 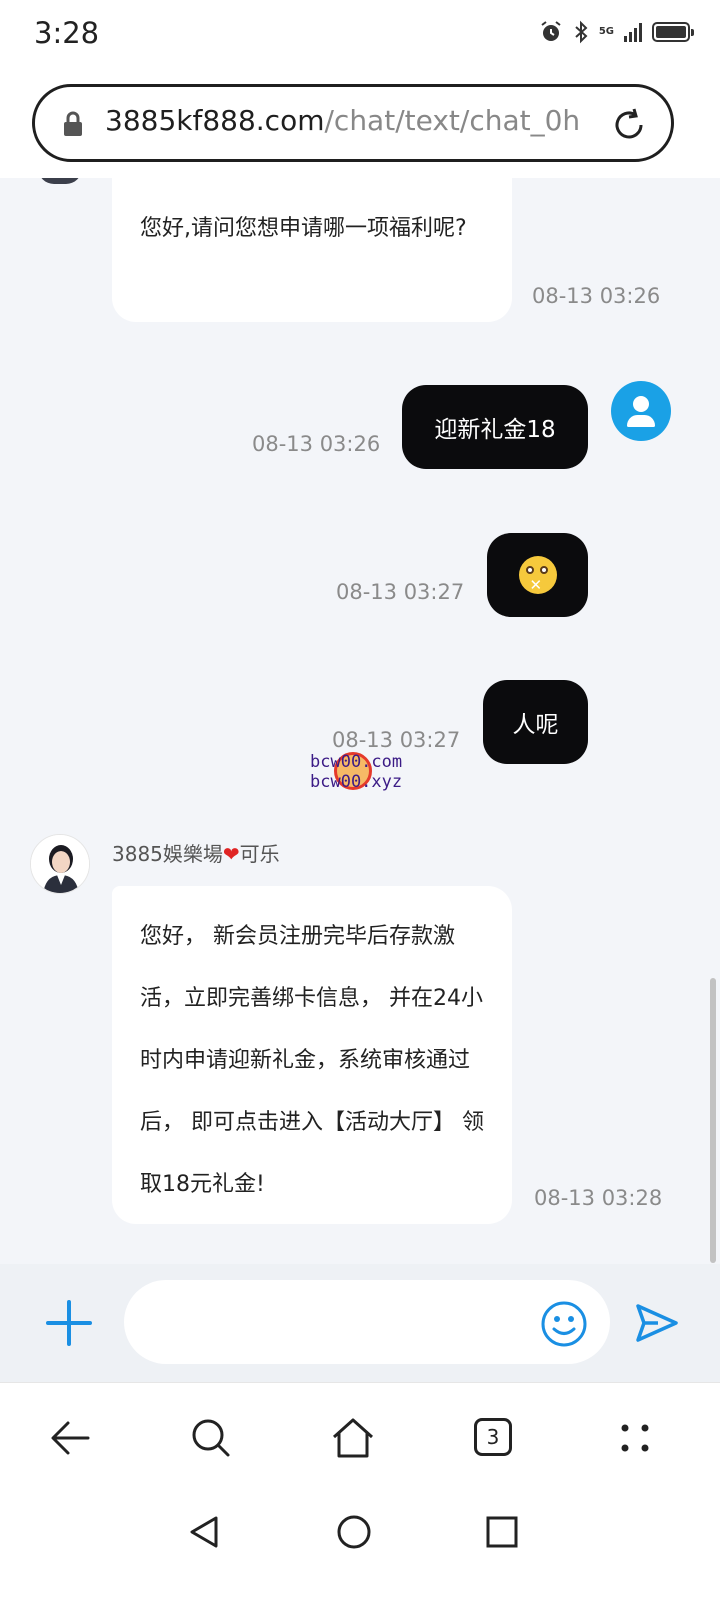 I want to click on message-timestamp: 08-13 03:28, so click(x=598, y=1198).